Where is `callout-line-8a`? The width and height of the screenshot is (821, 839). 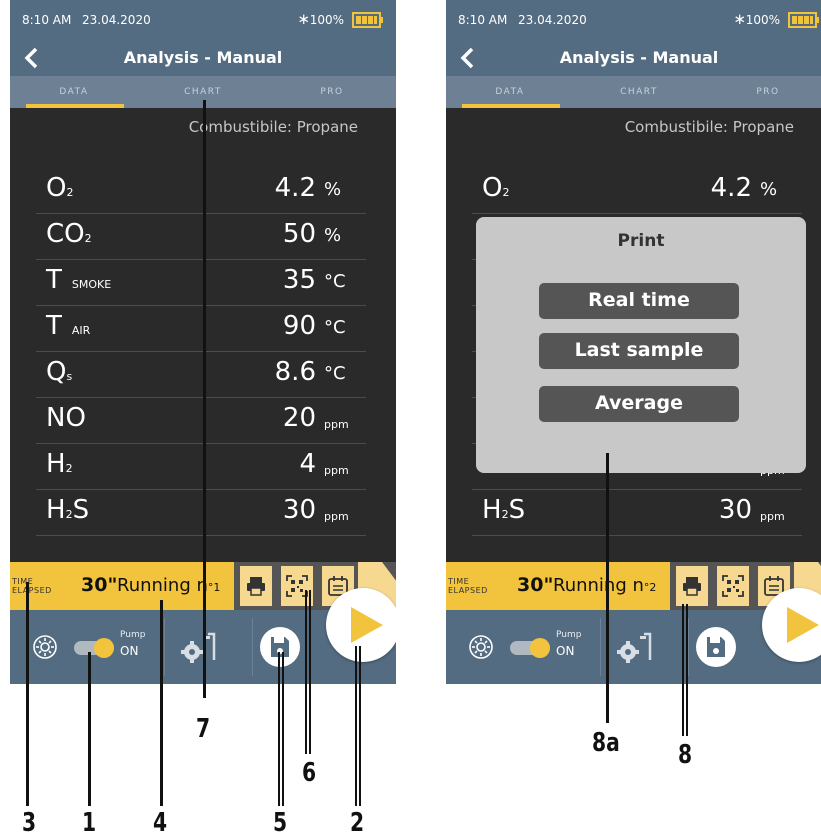 callout-line-8a is located at coordinates (607, 588).